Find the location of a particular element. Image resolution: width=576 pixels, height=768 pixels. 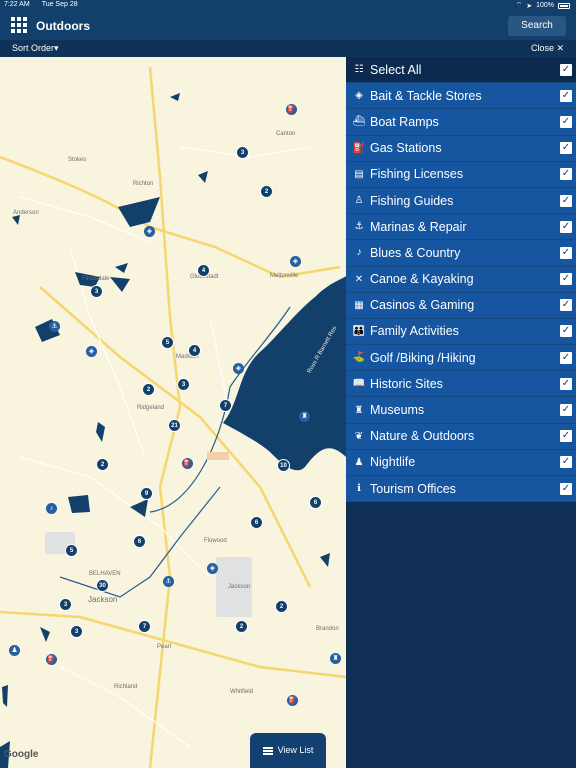

category-row-bait-tackle: ◈ Bait & Tackle Stores ✓ is located at coordinates (461, 96).